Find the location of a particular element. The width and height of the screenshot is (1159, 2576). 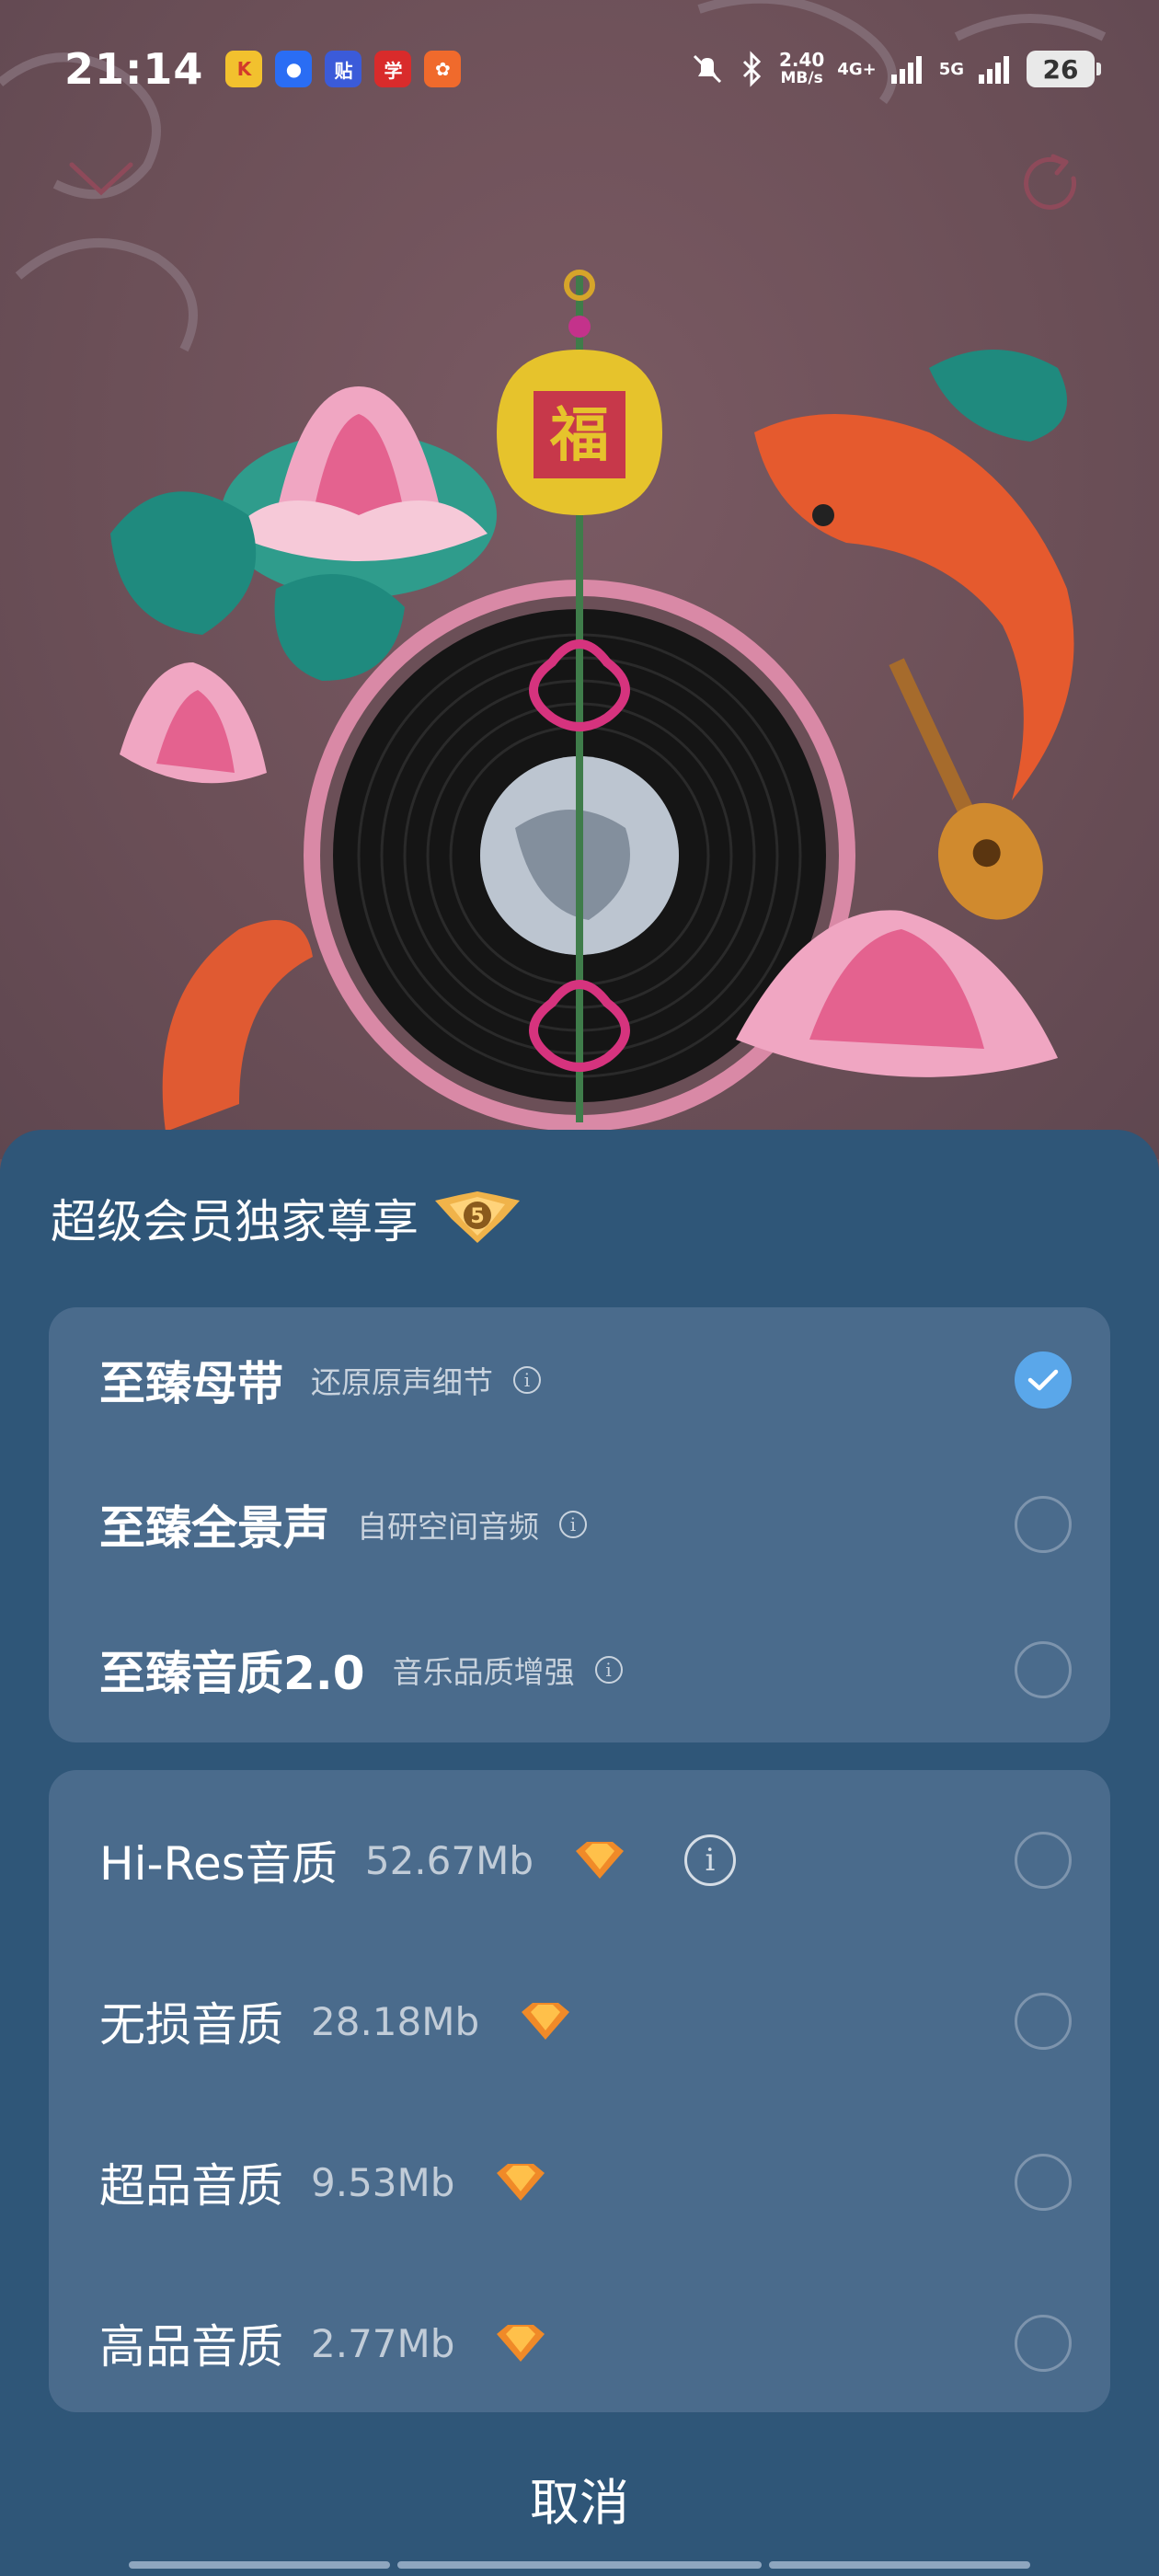

sheet-title-text: 超级会员独家尊享 is located at coordinates (235, 1221).